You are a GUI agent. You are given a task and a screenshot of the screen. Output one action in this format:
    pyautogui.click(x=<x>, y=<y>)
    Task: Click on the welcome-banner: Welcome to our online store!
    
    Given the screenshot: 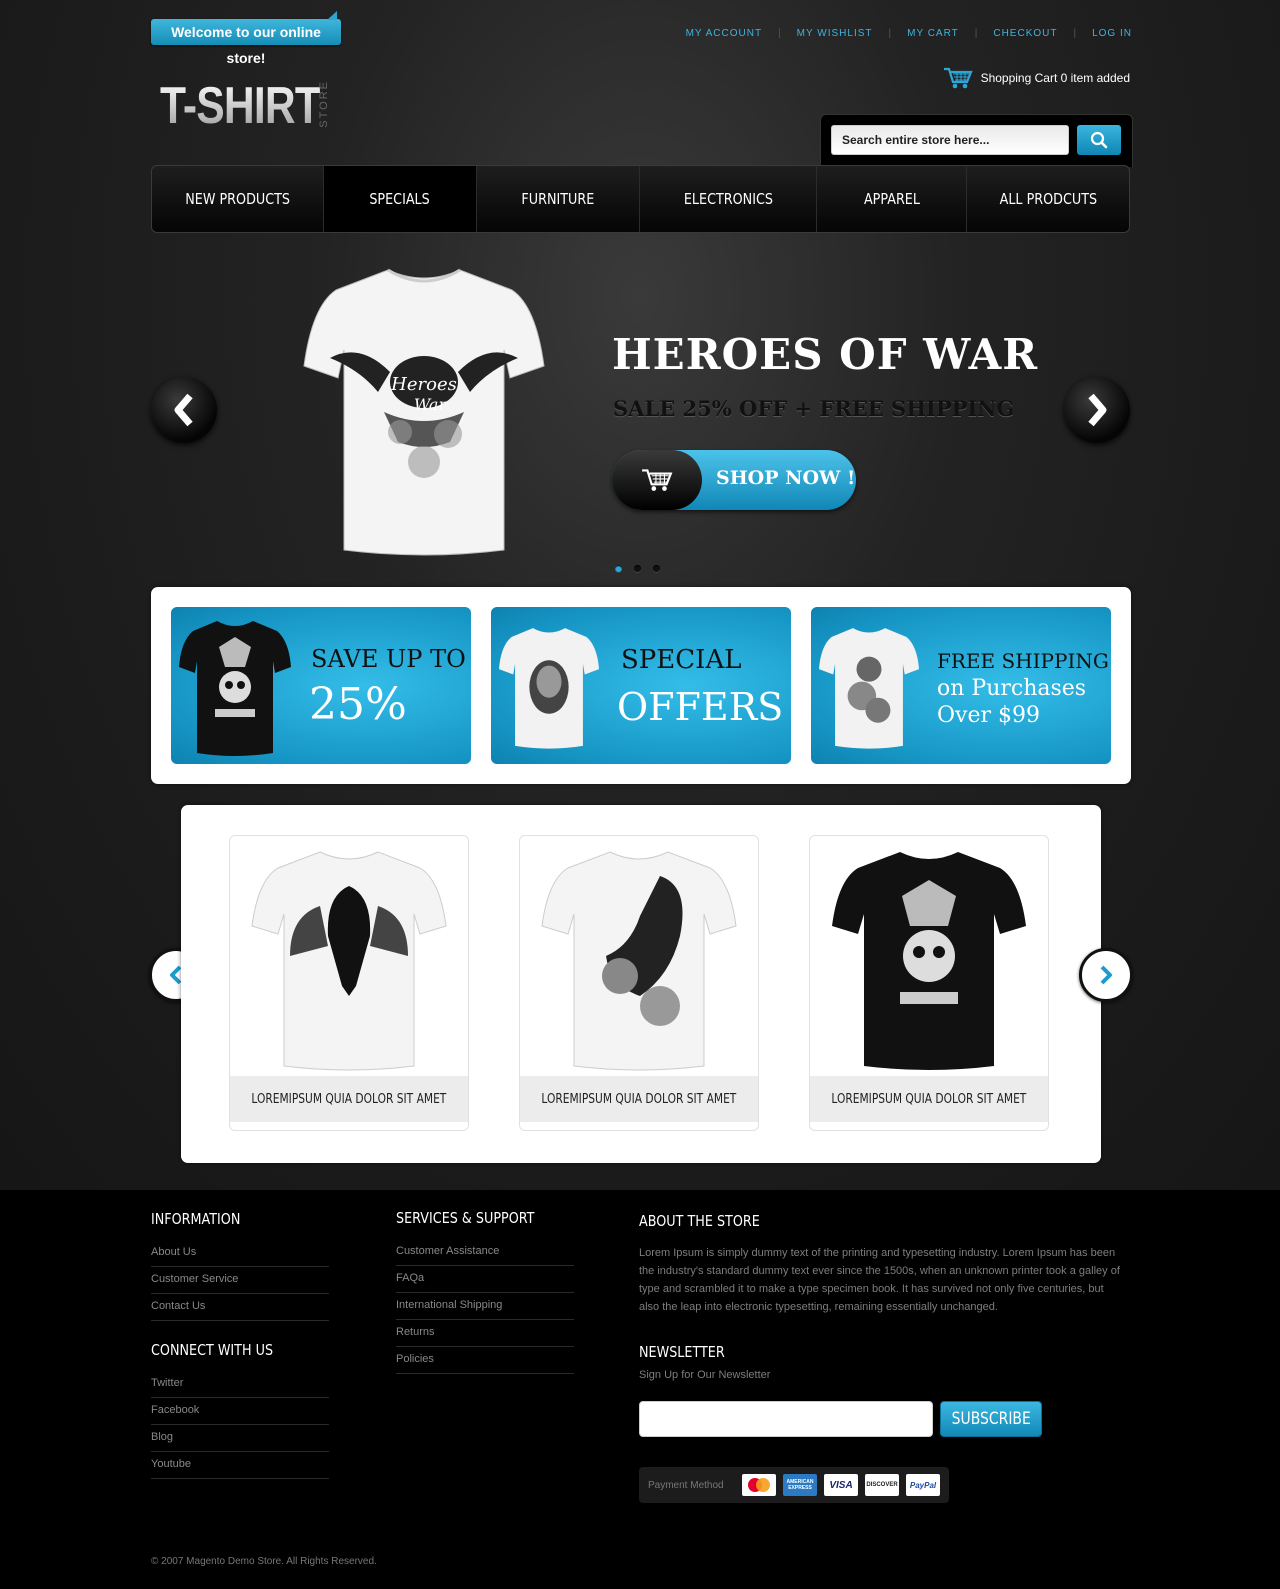 What is the action you would take?
    pyautogui.click(x=246, y=38)
    